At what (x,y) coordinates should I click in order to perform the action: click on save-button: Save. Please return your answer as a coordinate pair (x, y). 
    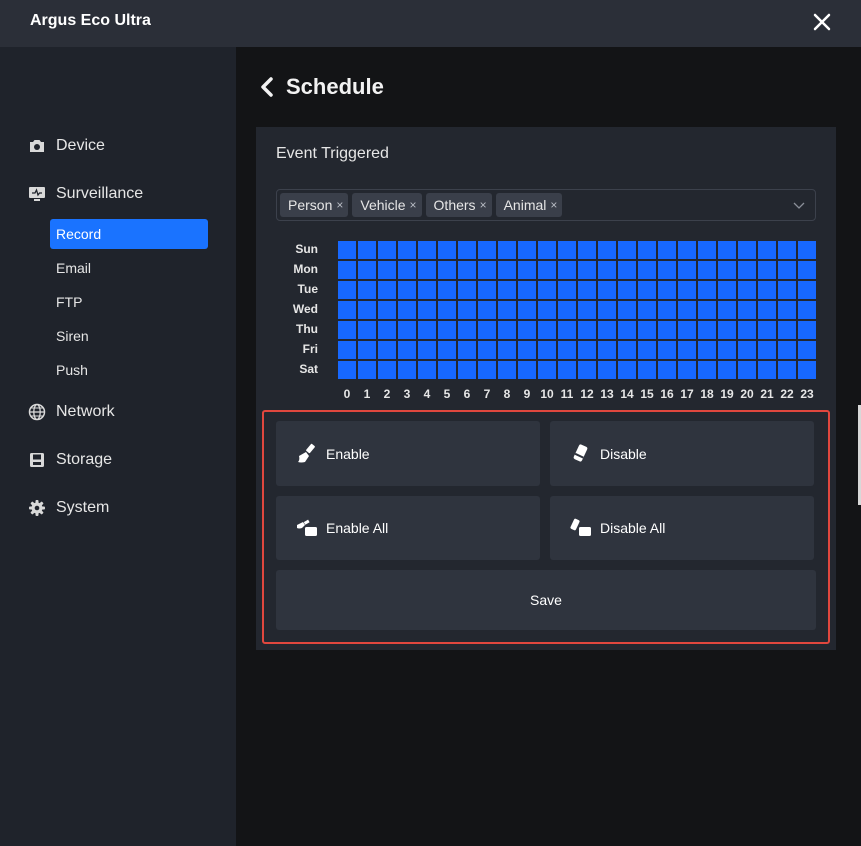
    Looking at the image, I should click on (546, 600).